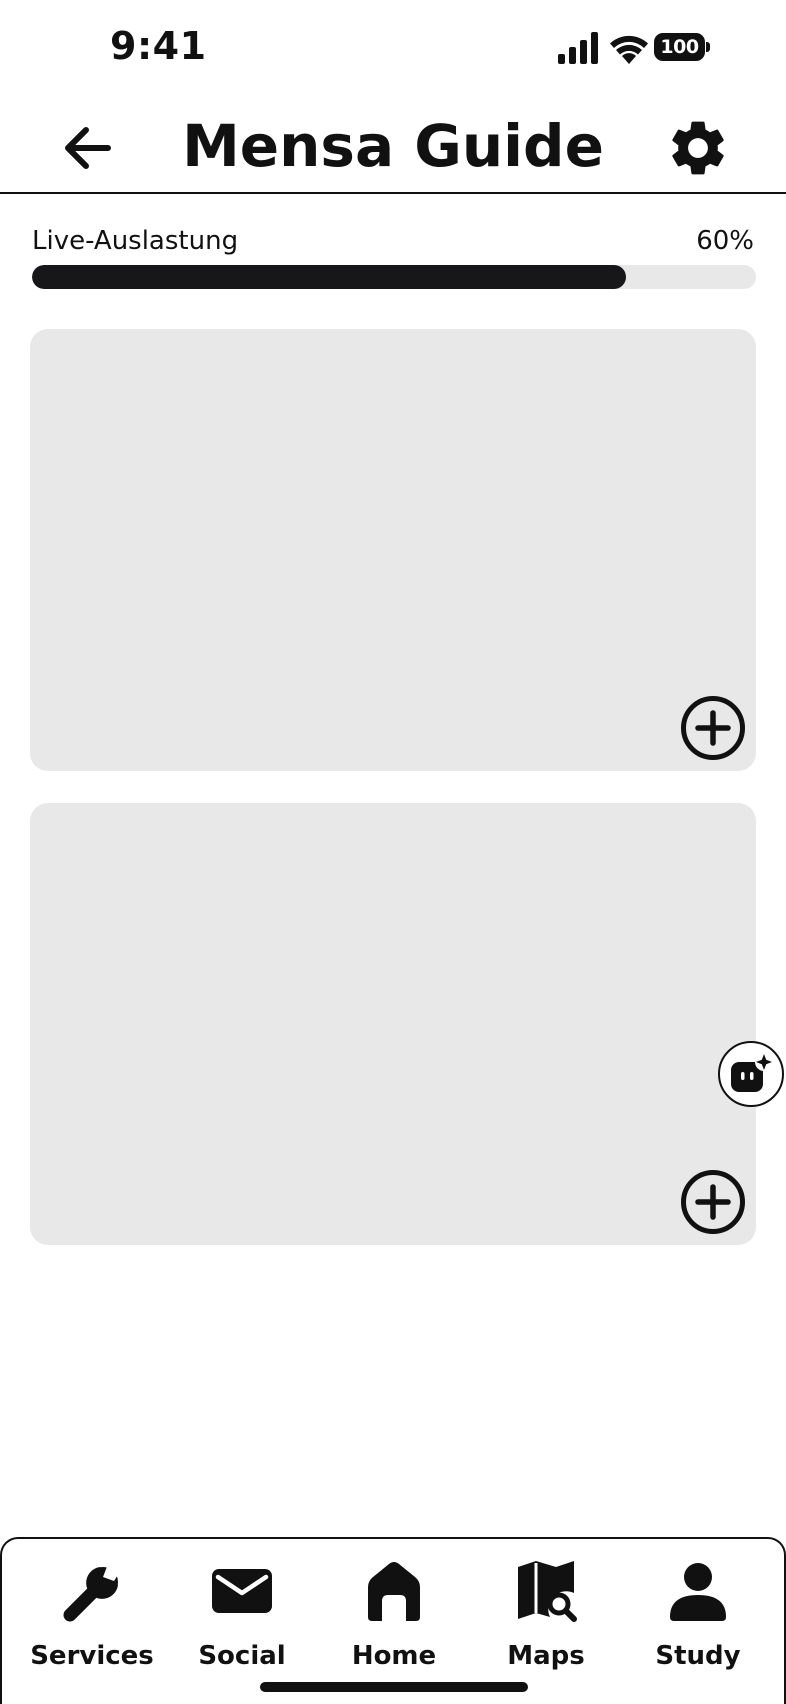 The image size is (786, 1704). What do you see at coordinates (242, 1656) in the screenshot?
I see `nav-label: Social` at bounding box center [242, 1656].